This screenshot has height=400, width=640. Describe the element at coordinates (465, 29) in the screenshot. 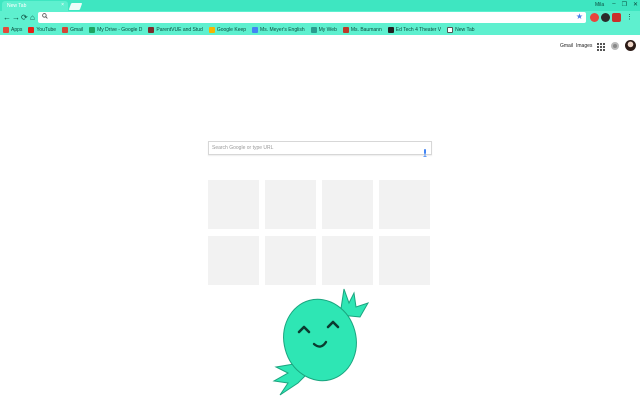

I see `bookmark-label: New Tab` at that location.